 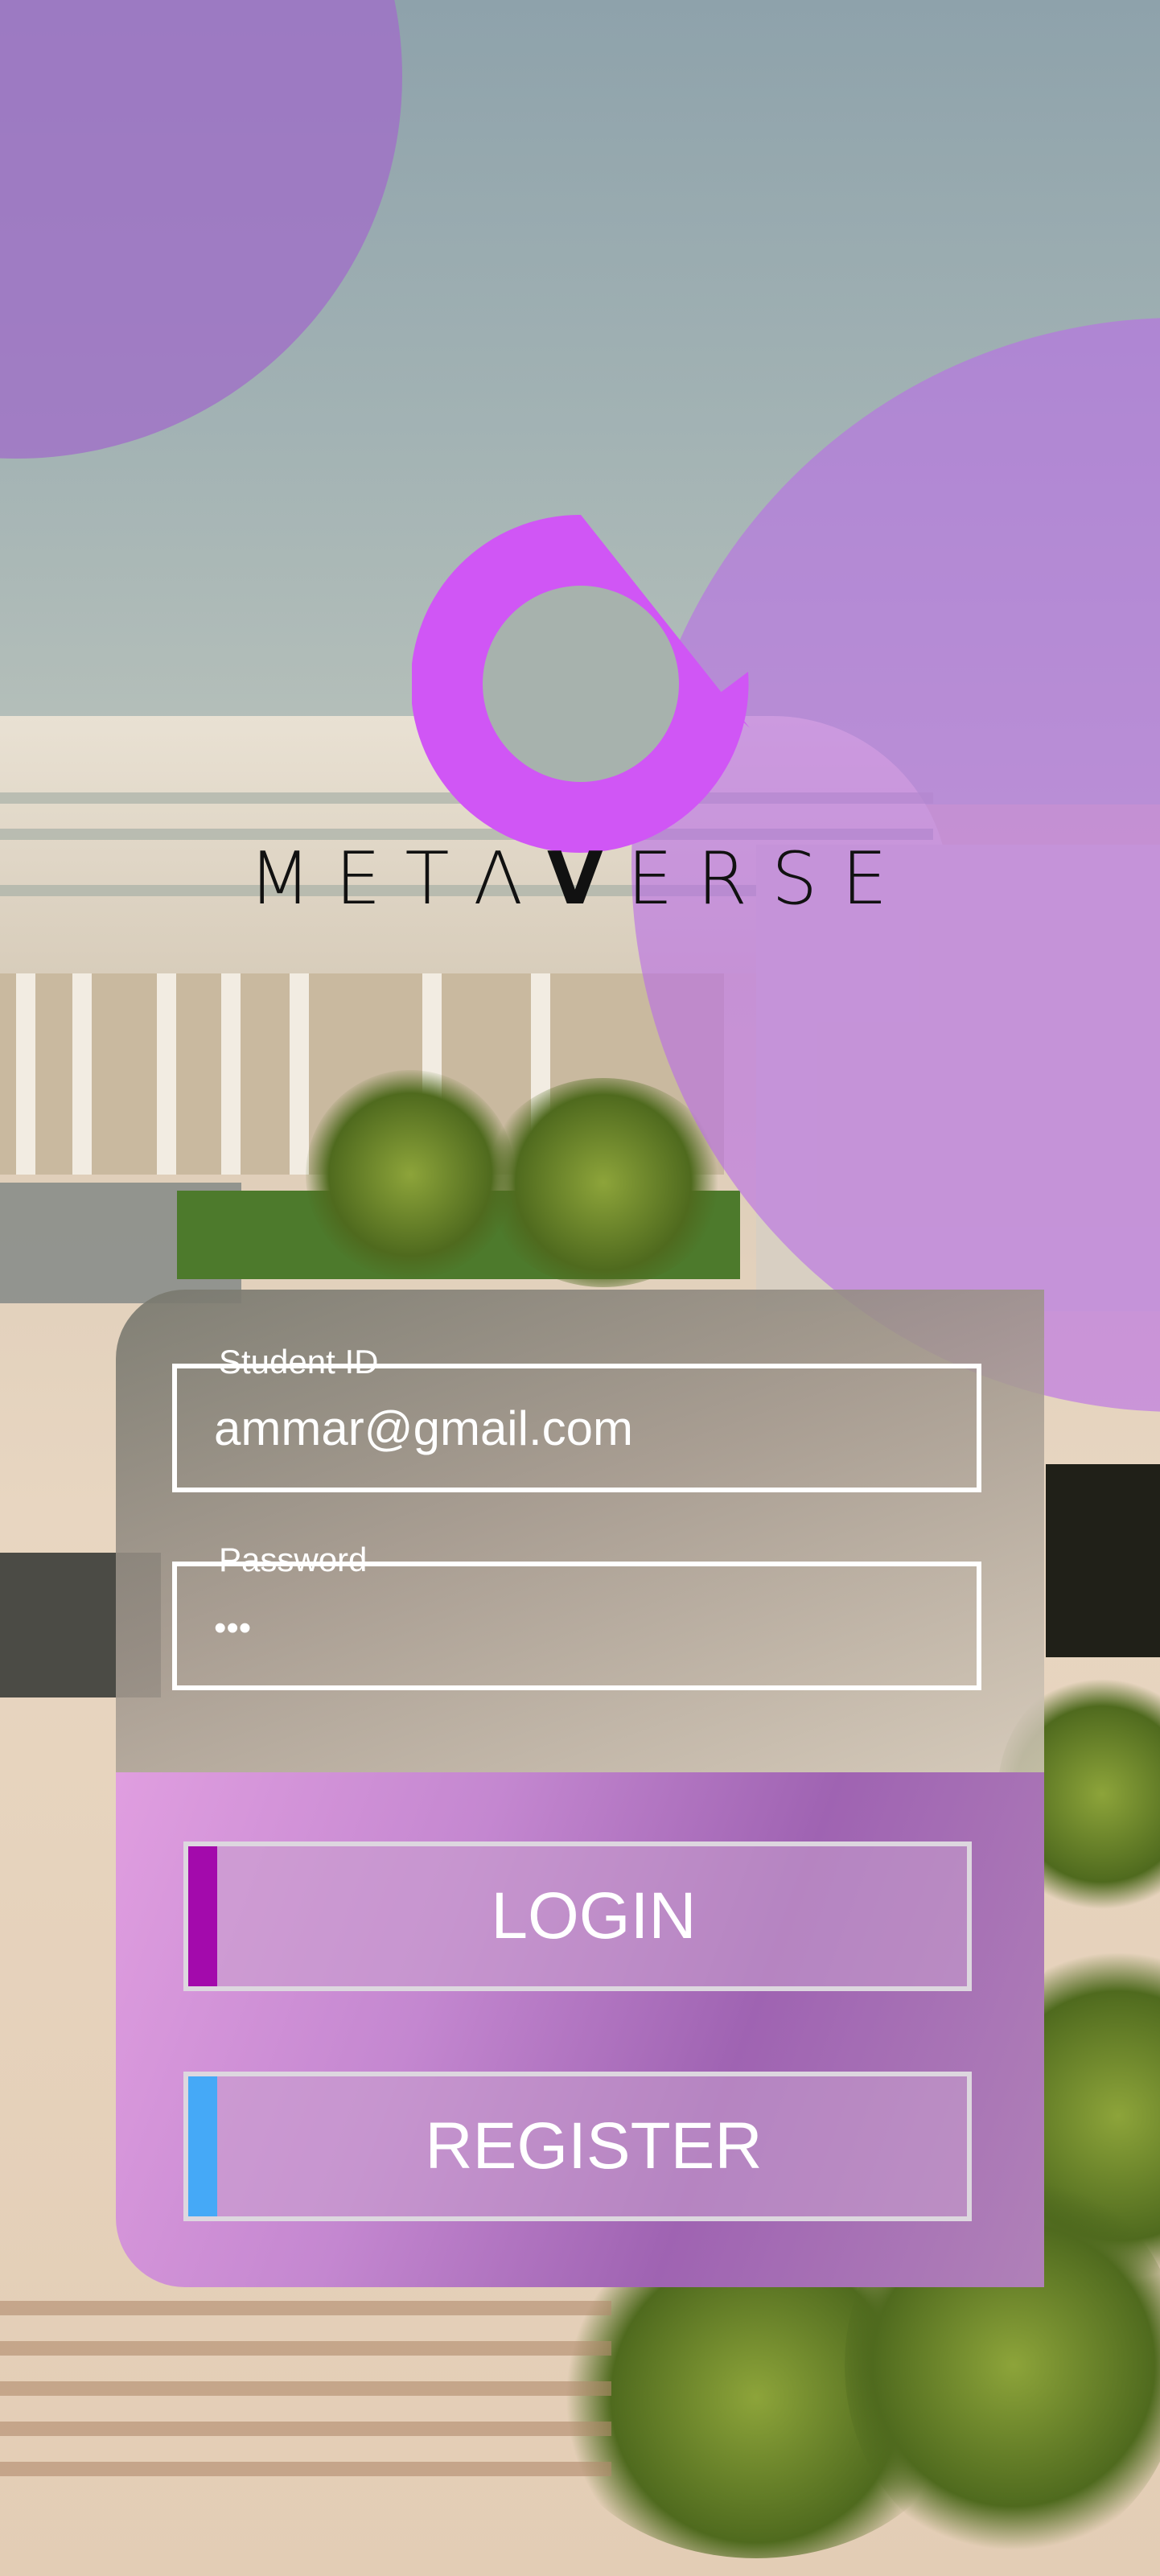 I want to click on register-accent-bar, so click(x=202, y=2146).